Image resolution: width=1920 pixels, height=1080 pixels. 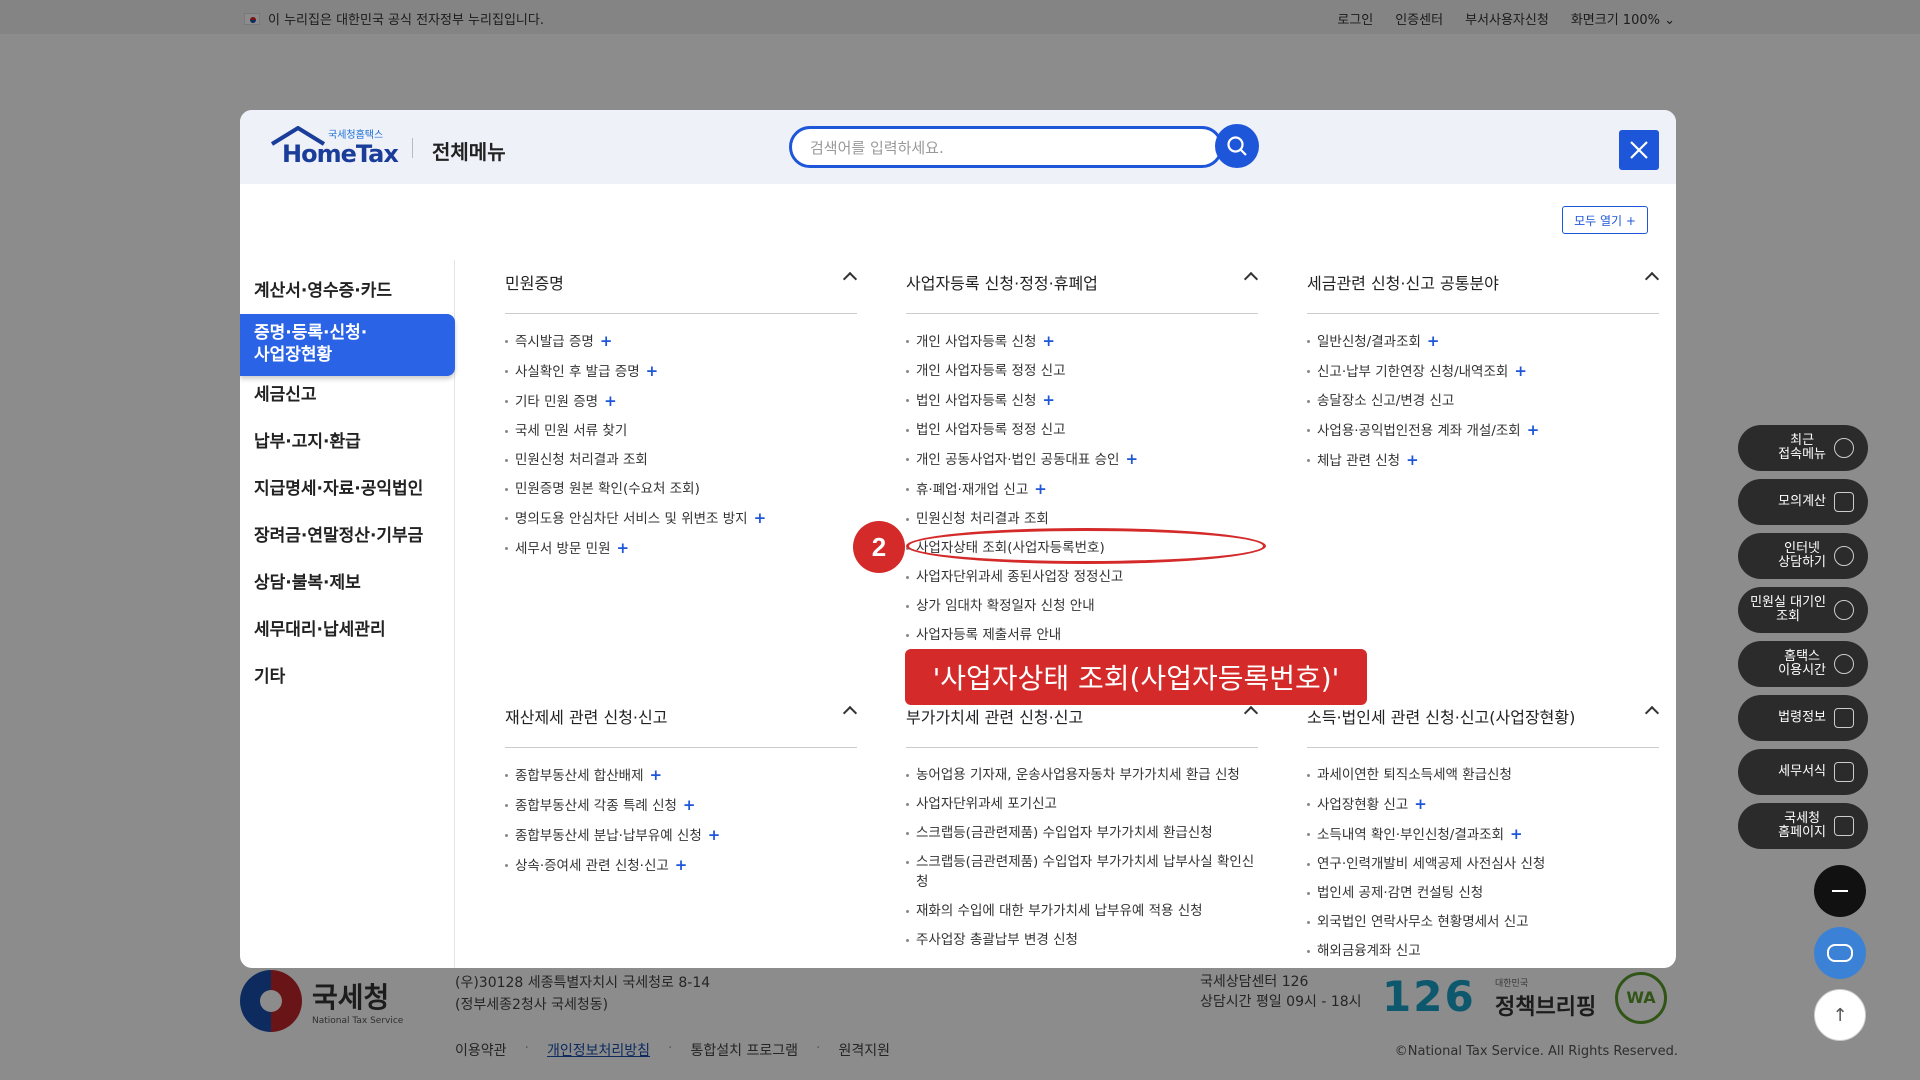 What do you see at coordinates (1483, 401) in the screenshot?
I see `menu-item: 송달장소 신고/변경 신고` at bounding box center [1483, 401].